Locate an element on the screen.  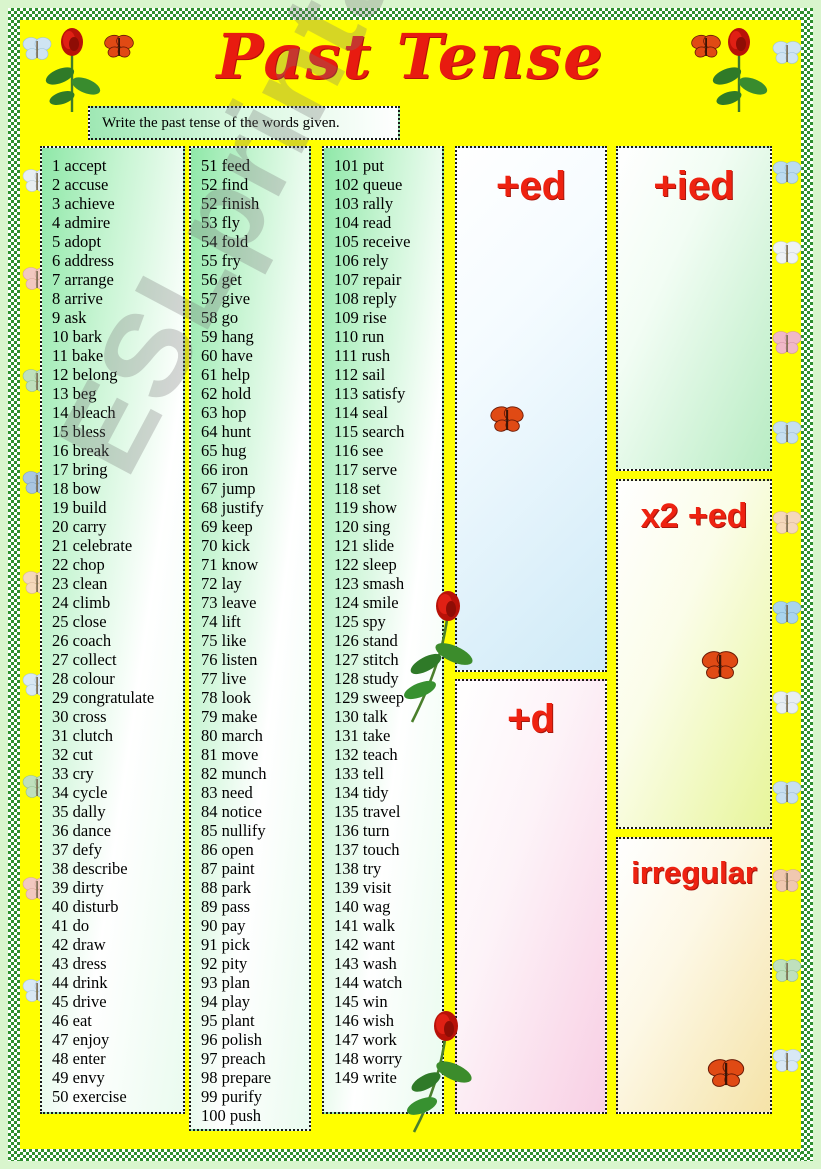
word-list-item: 36 dance is located at coordinates (82, 830).